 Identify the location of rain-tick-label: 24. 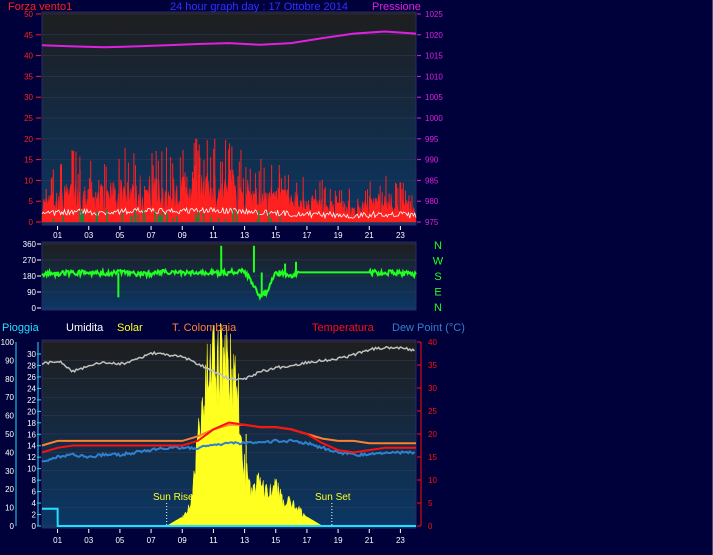
(31, 388).